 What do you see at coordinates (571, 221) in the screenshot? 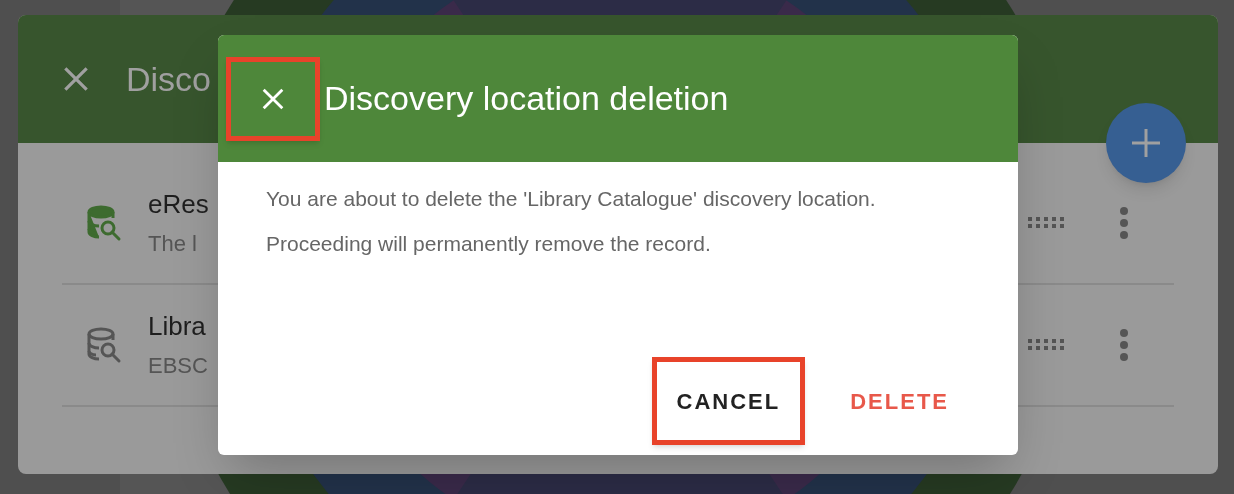
I see `dialog-message: You are about to delete the 'Library Catalogue' discovery location. Proceeding will permanently remove the record.` at bounding box center [571, 221].